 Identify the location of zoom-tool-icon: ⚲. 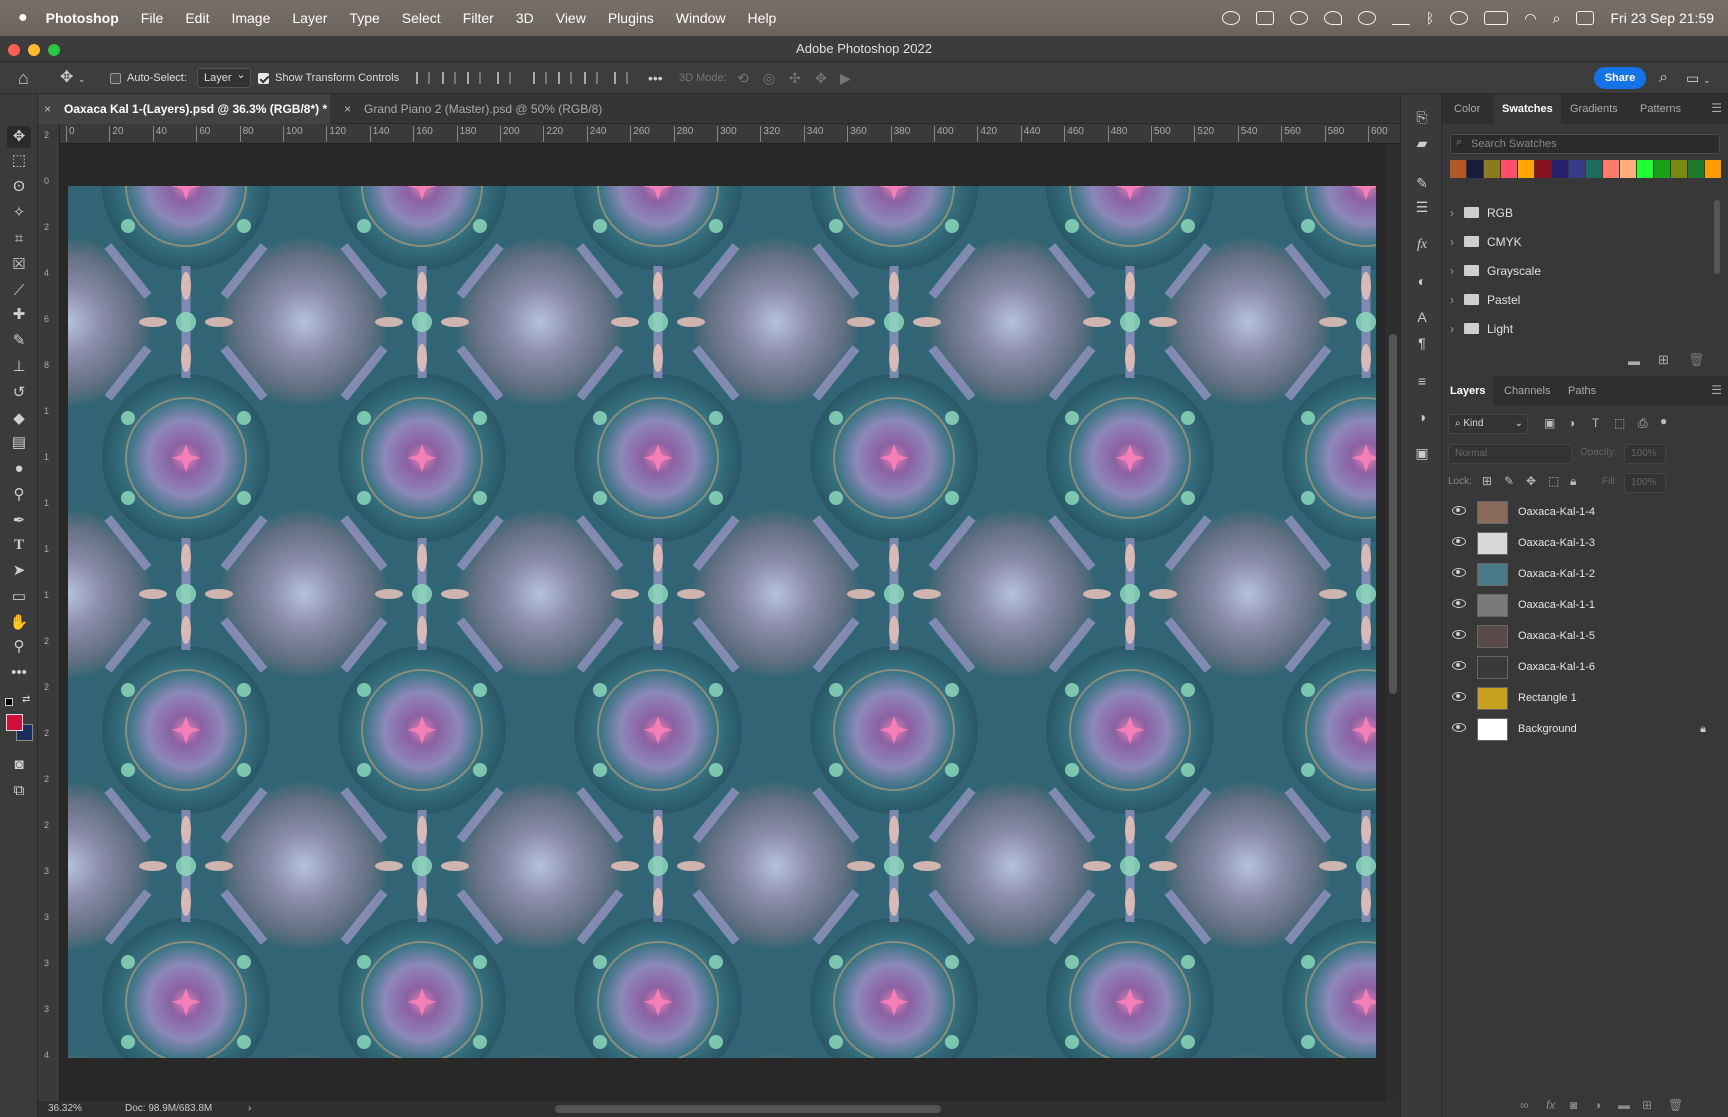
(19, 647).